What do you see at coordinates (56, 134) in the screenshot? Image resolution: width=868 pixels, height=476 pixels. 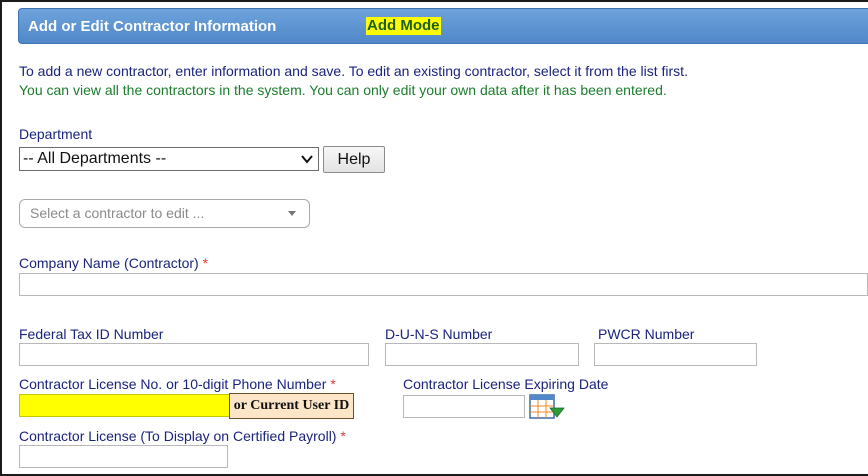 I see `department-label: Department` at bounding box center [56, 134].